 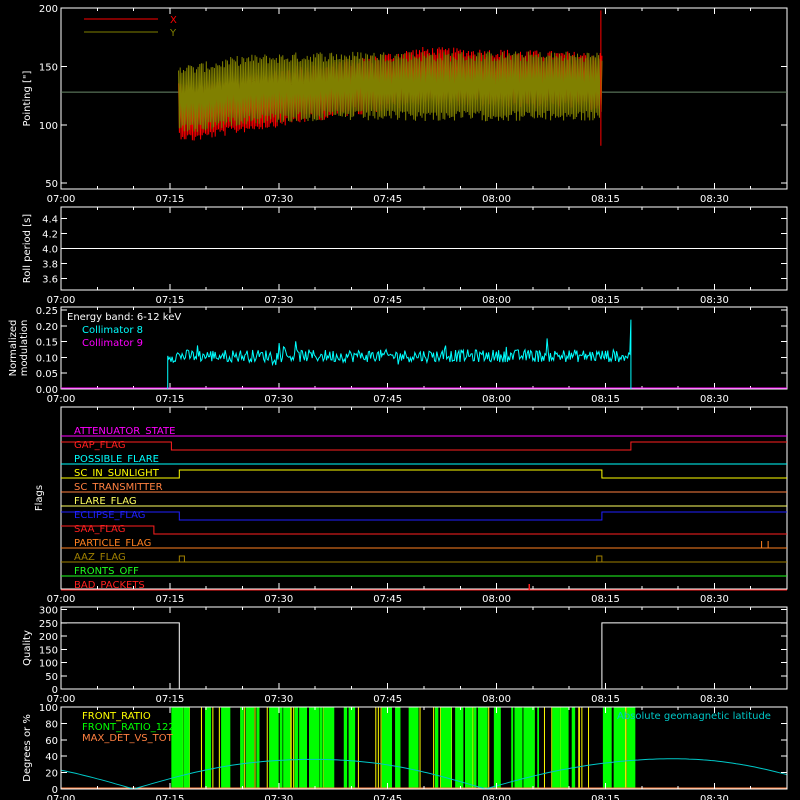 What do you see at coordinates (424, 656) in the screenshot?
I see `quality-line` at bounding box center [424, 656].